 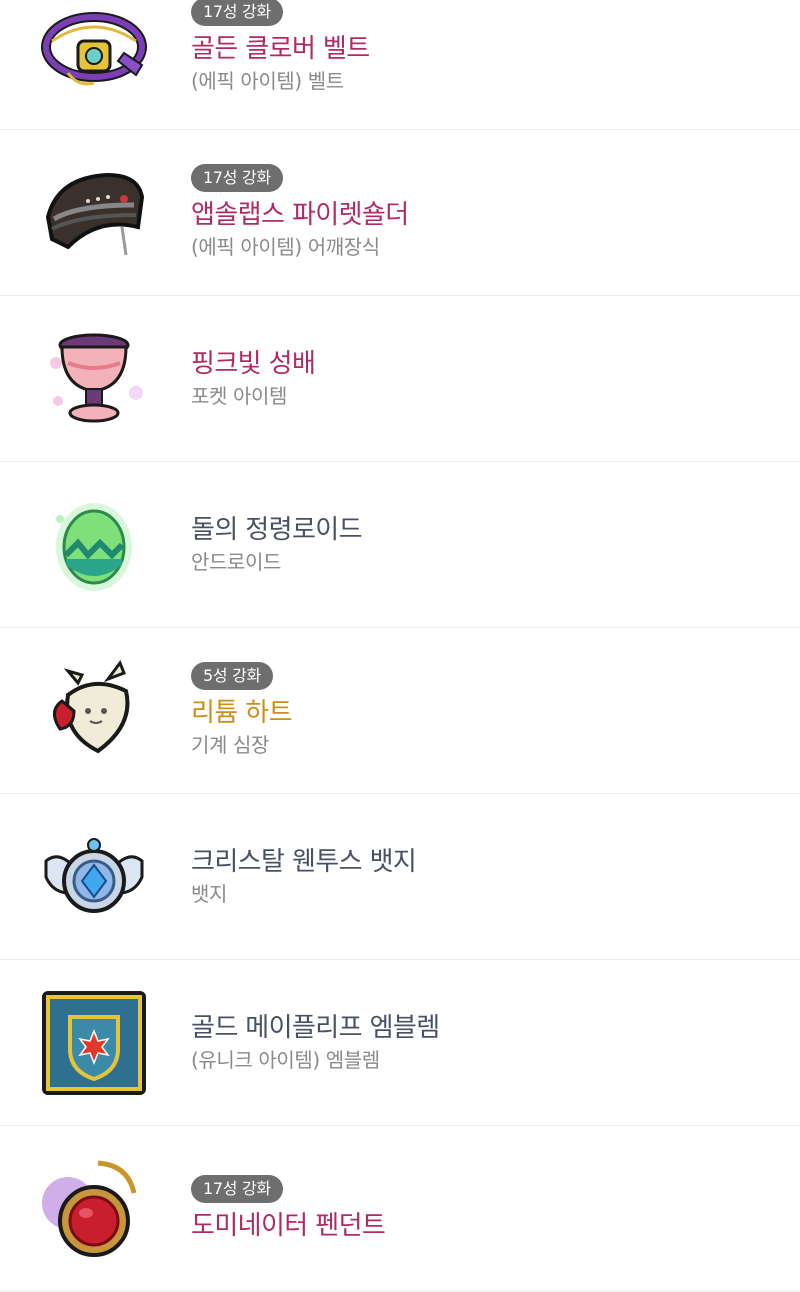 I want to click on list-item: 17성 강화 앱솔랩스 파이렛숄더 (에픽 아이템) 어깨장식, so click(x=400, y=213).